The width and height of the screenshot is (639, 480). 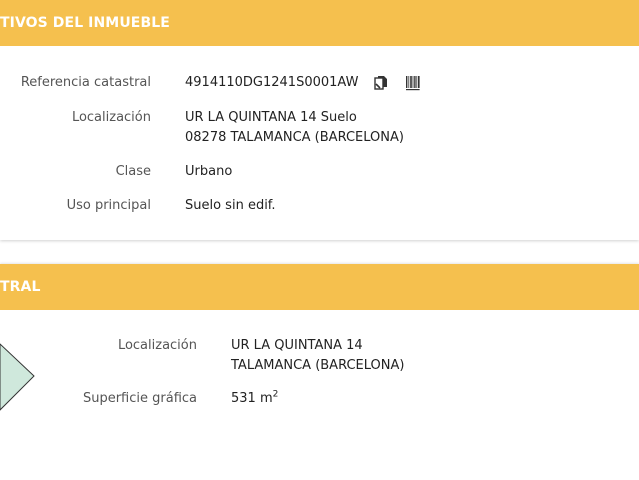 I want to click on graphic-surface-unit-sup: 2, so click(x=275, y=394).